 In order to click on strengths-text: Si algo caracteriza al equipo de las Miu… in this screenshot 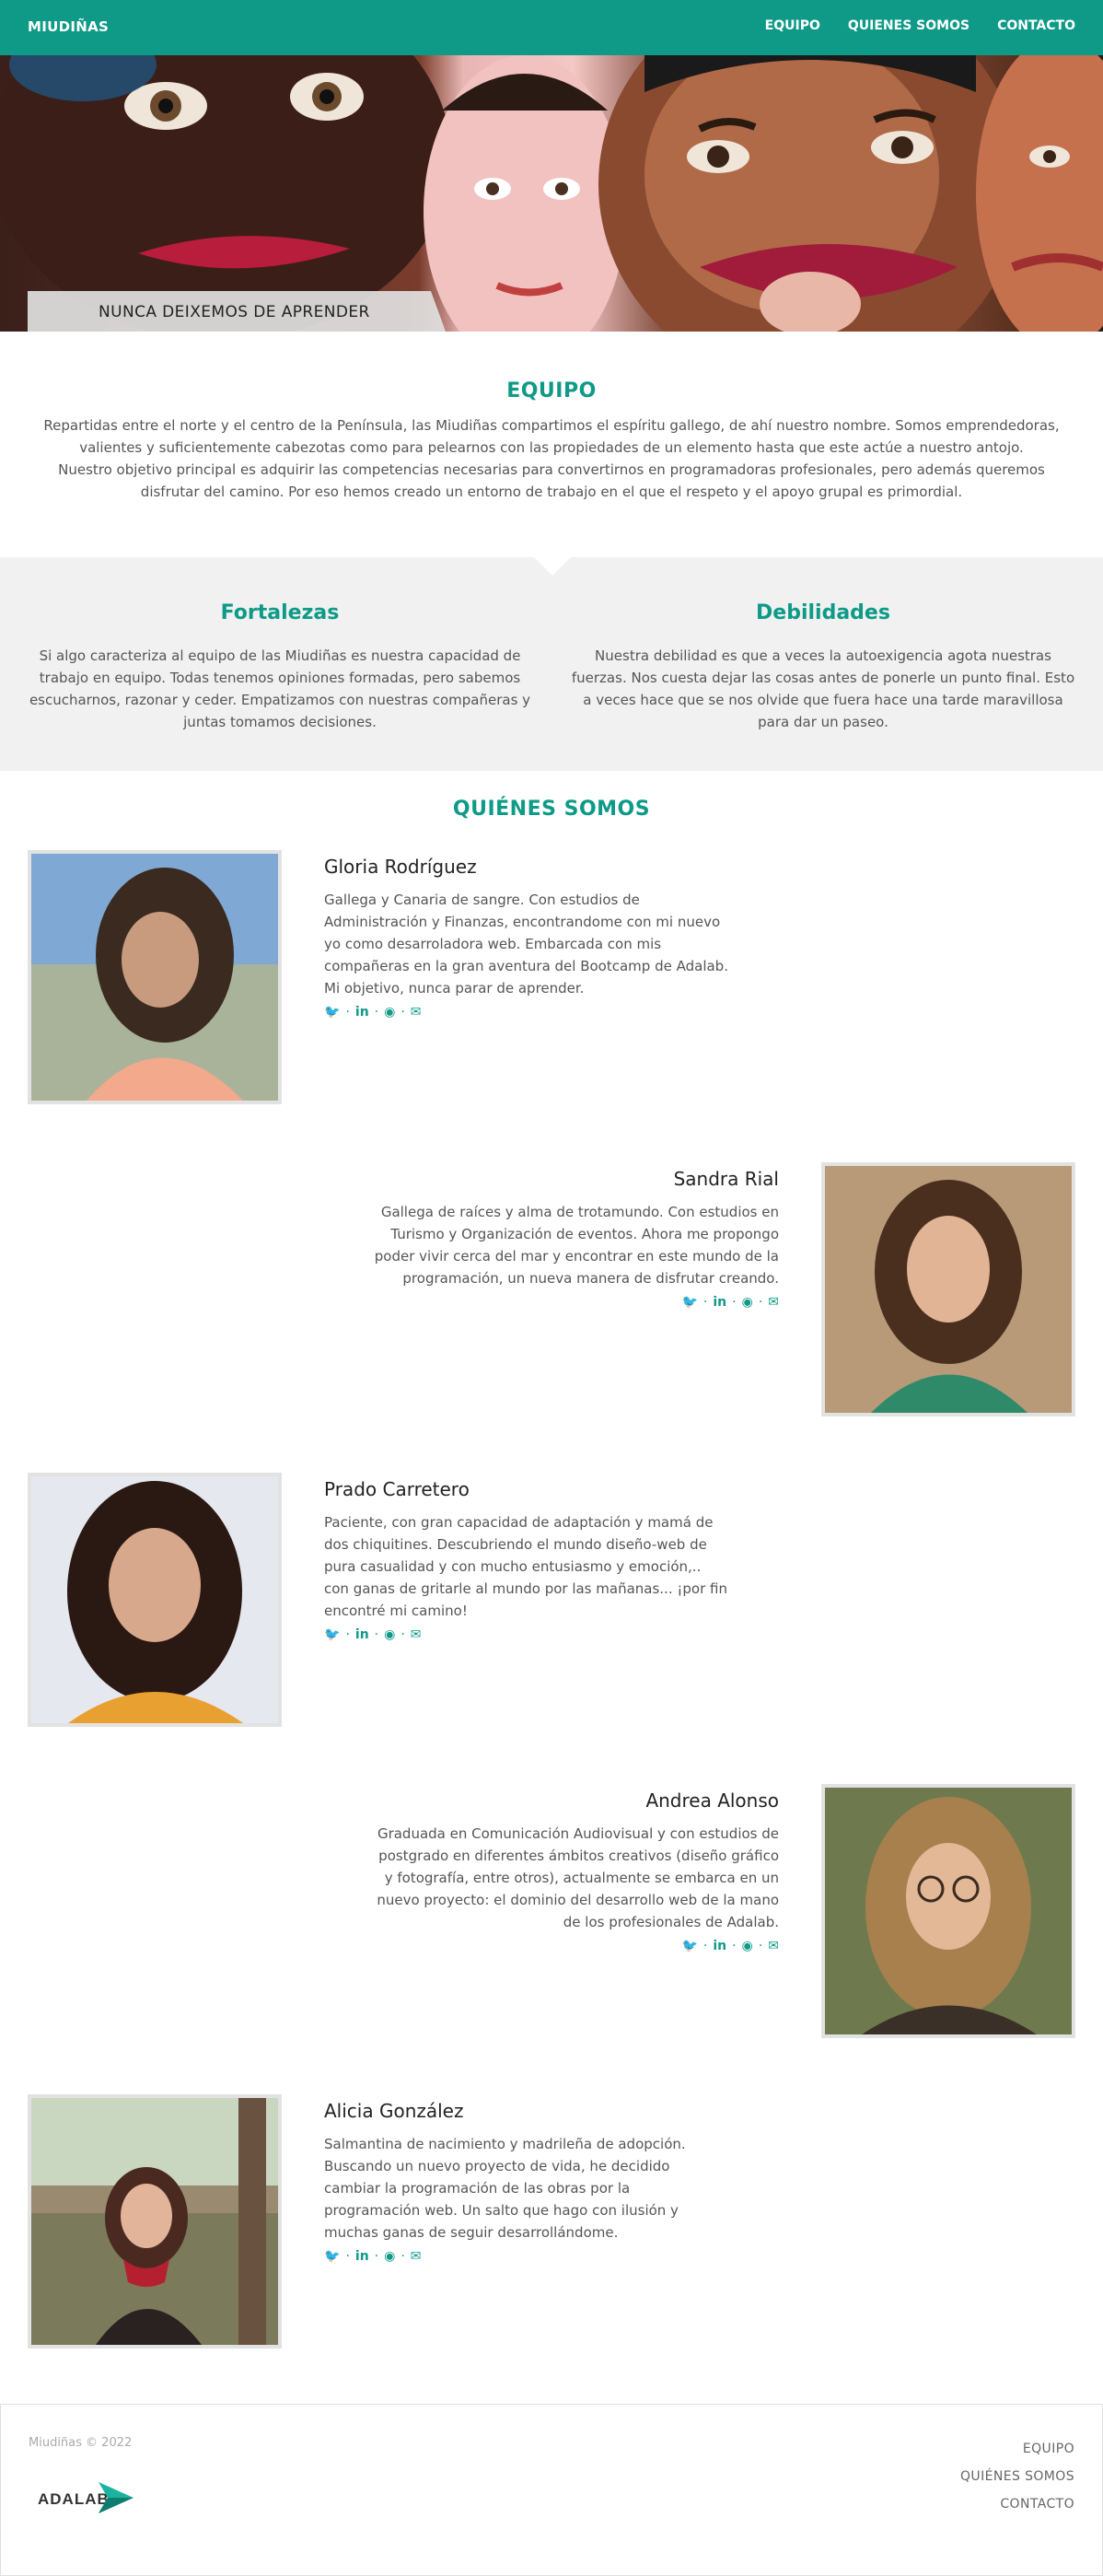, I will do `click(280, 688)`.